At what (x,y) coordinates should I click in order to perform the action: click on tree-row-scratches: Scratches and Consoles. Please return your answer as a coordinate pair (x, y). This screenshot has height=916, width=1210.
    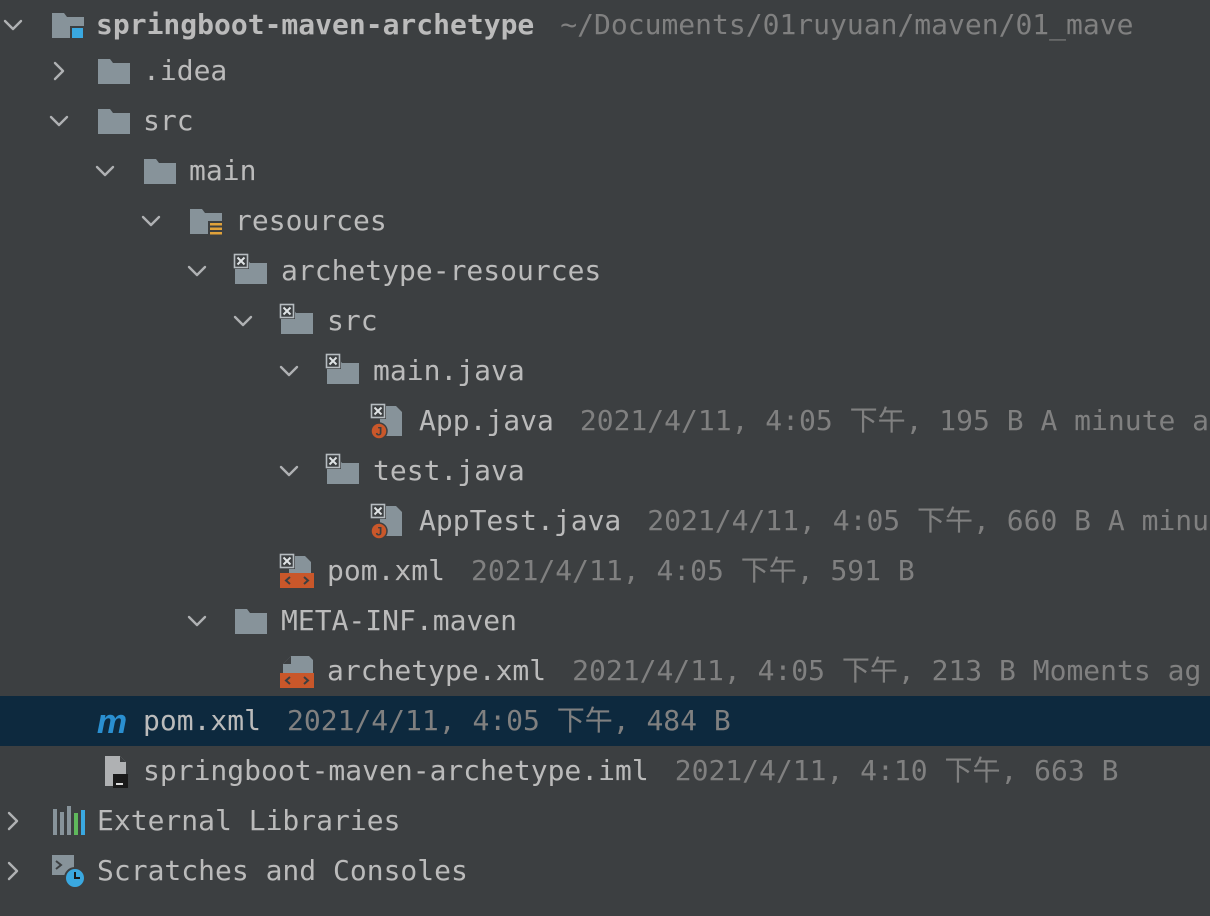
    Looking at the image, I should click on (605, 871).